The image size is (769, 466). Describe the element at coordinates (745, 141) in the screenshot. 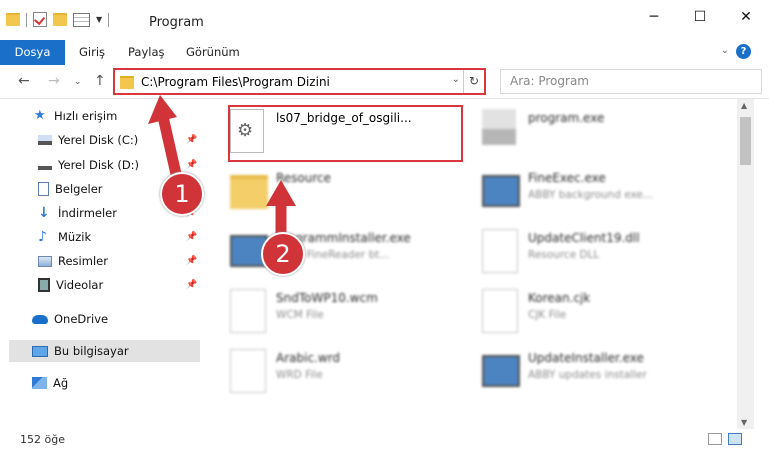

I see `scroll-thumb` at that location.